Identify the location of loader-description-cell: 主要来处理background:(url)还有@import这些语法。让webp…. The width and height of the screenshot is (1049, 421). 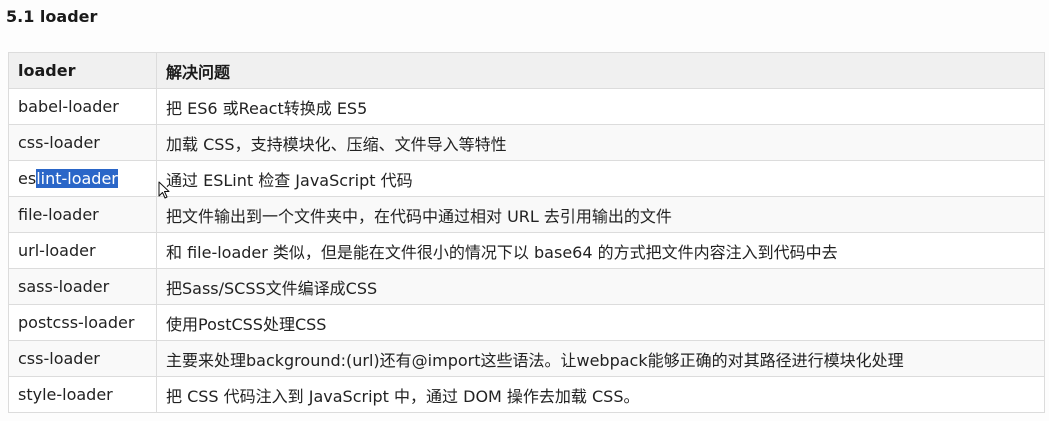
(600, 358).